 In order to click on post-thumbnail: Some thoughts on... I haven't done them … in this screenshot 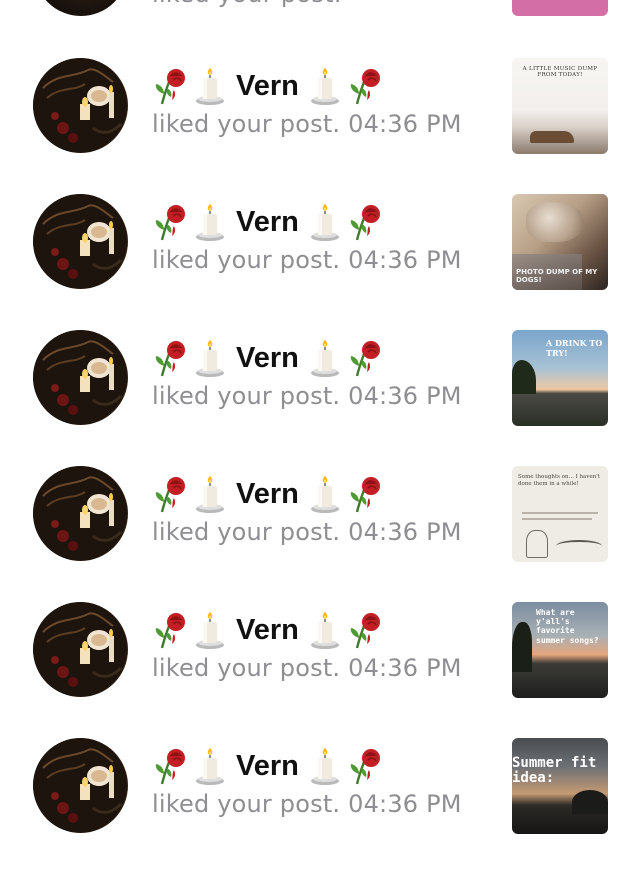, I will do `click(560, 514)`.